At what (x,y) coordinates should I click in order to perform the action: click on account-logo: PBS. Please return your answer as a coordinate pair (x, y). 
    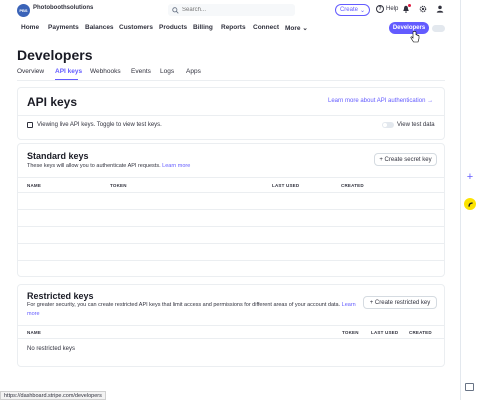
    Looking at the image, I should click on (23, 10).